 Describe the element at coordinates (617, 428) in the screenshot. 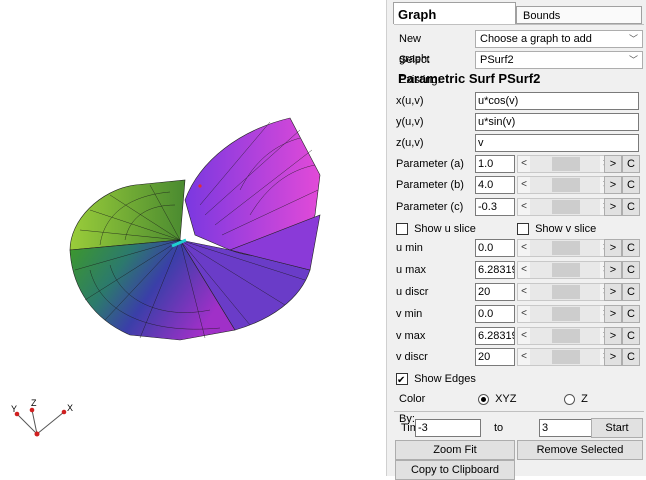

I see `start-button: Start` at that location.